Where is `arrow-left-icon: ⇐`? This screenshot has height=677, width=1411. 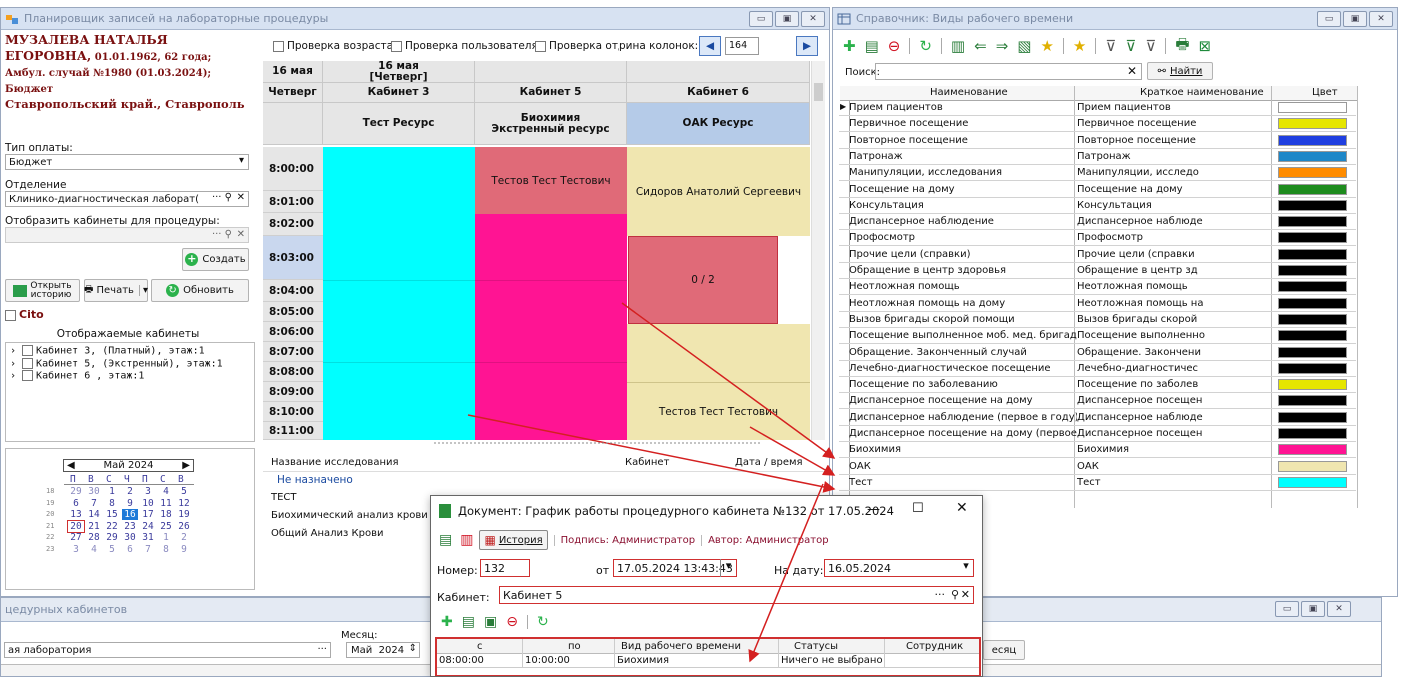
arrow-left-icon: ⇐ is located at coordinates (980, 46).